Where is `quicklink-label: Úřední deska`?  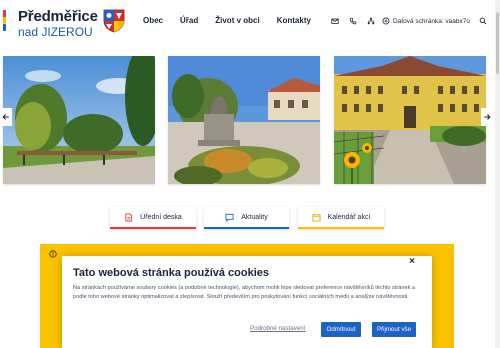
quicklink-label: Úřední deska is located at coordinates (161, 217).